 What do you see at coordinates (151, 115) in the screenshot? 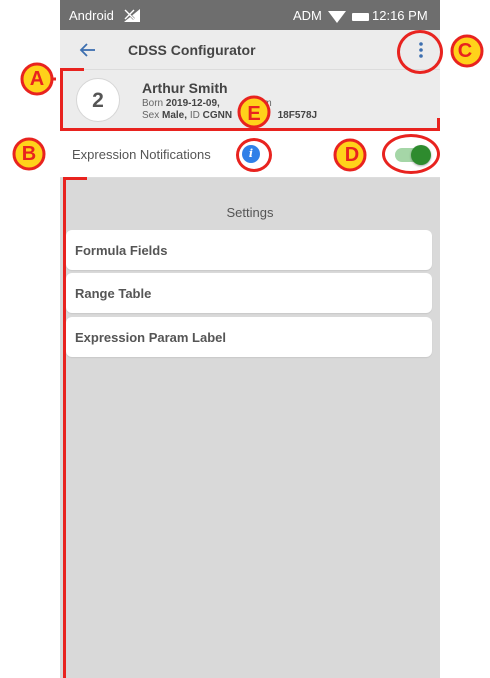
I see `sex-label: Sex` at bounding box center [151, 115].